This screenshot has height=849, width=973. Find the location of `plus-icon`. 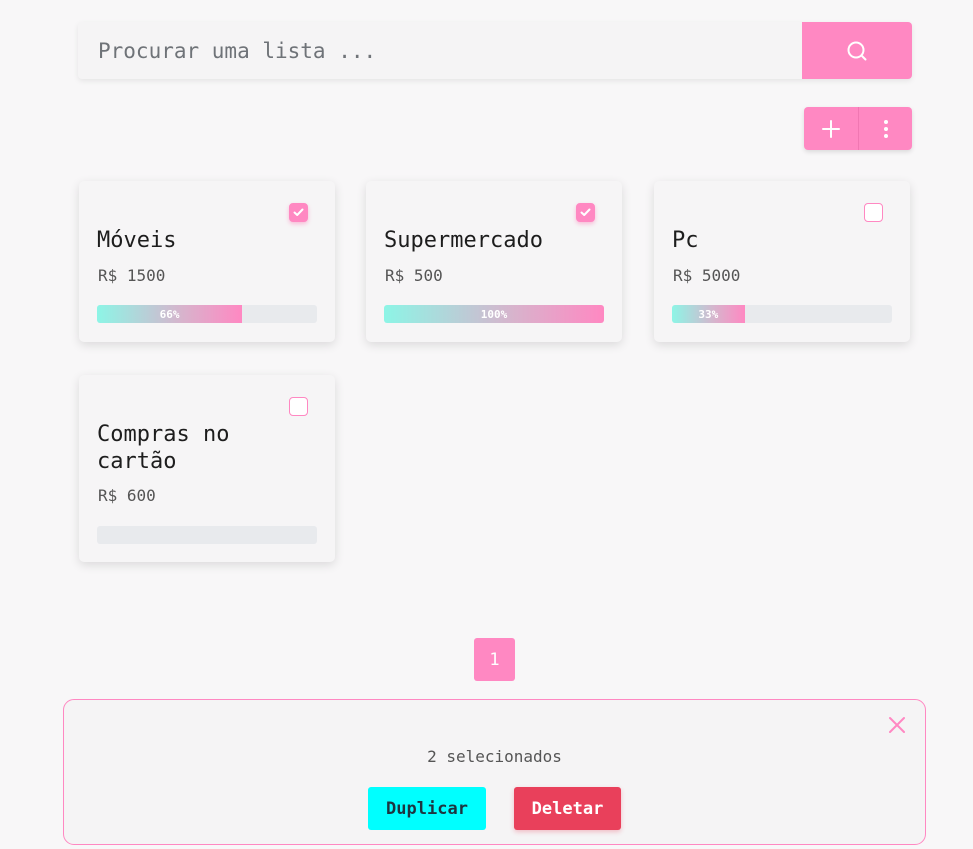

plus-icon is located at coordinates (831, 128).